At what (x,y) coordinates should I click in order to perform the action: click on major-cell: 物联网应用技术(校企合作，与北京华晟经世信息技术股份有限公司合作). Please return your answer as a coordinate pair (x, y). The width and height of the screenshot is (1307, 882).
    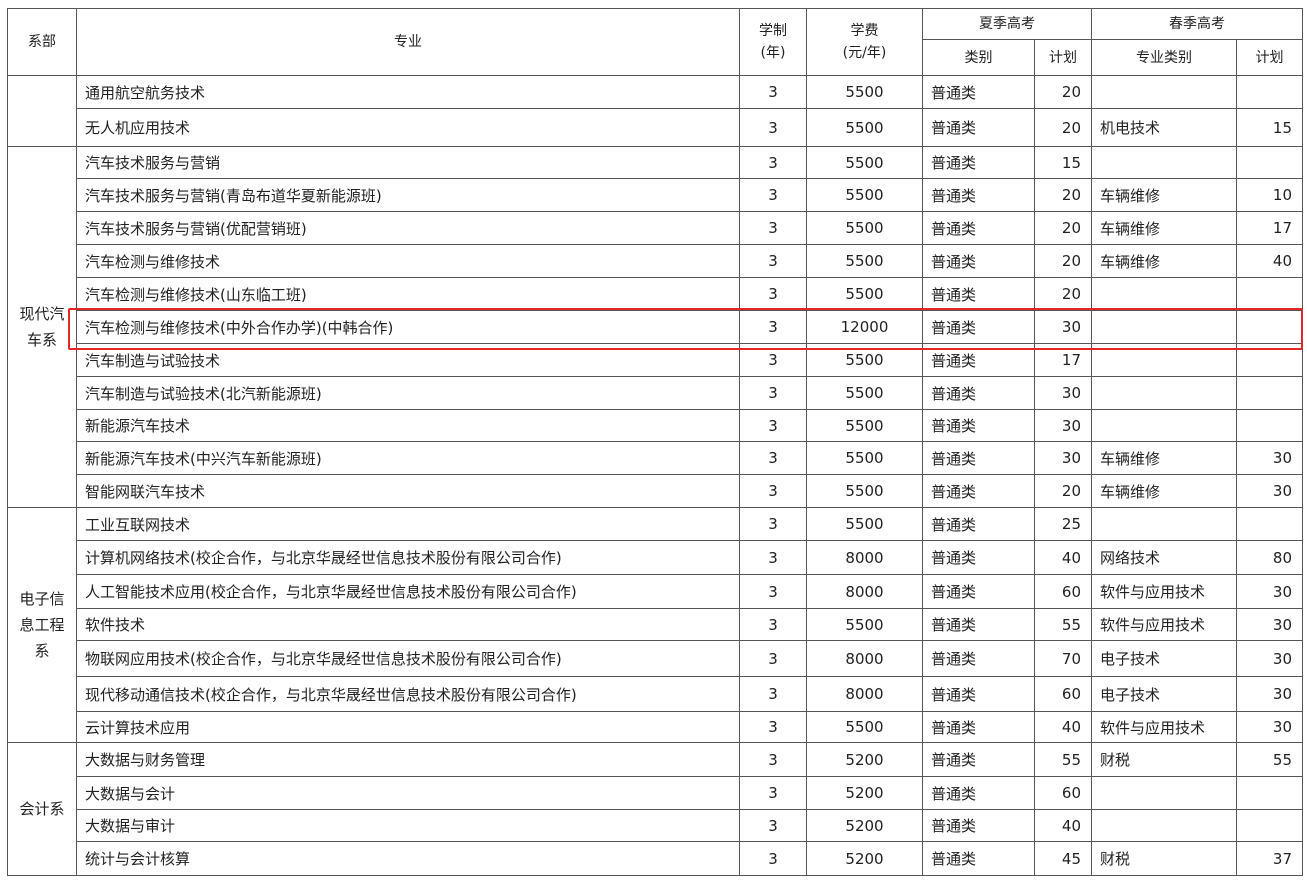
    Looking at the image, I should click on (408, 658).